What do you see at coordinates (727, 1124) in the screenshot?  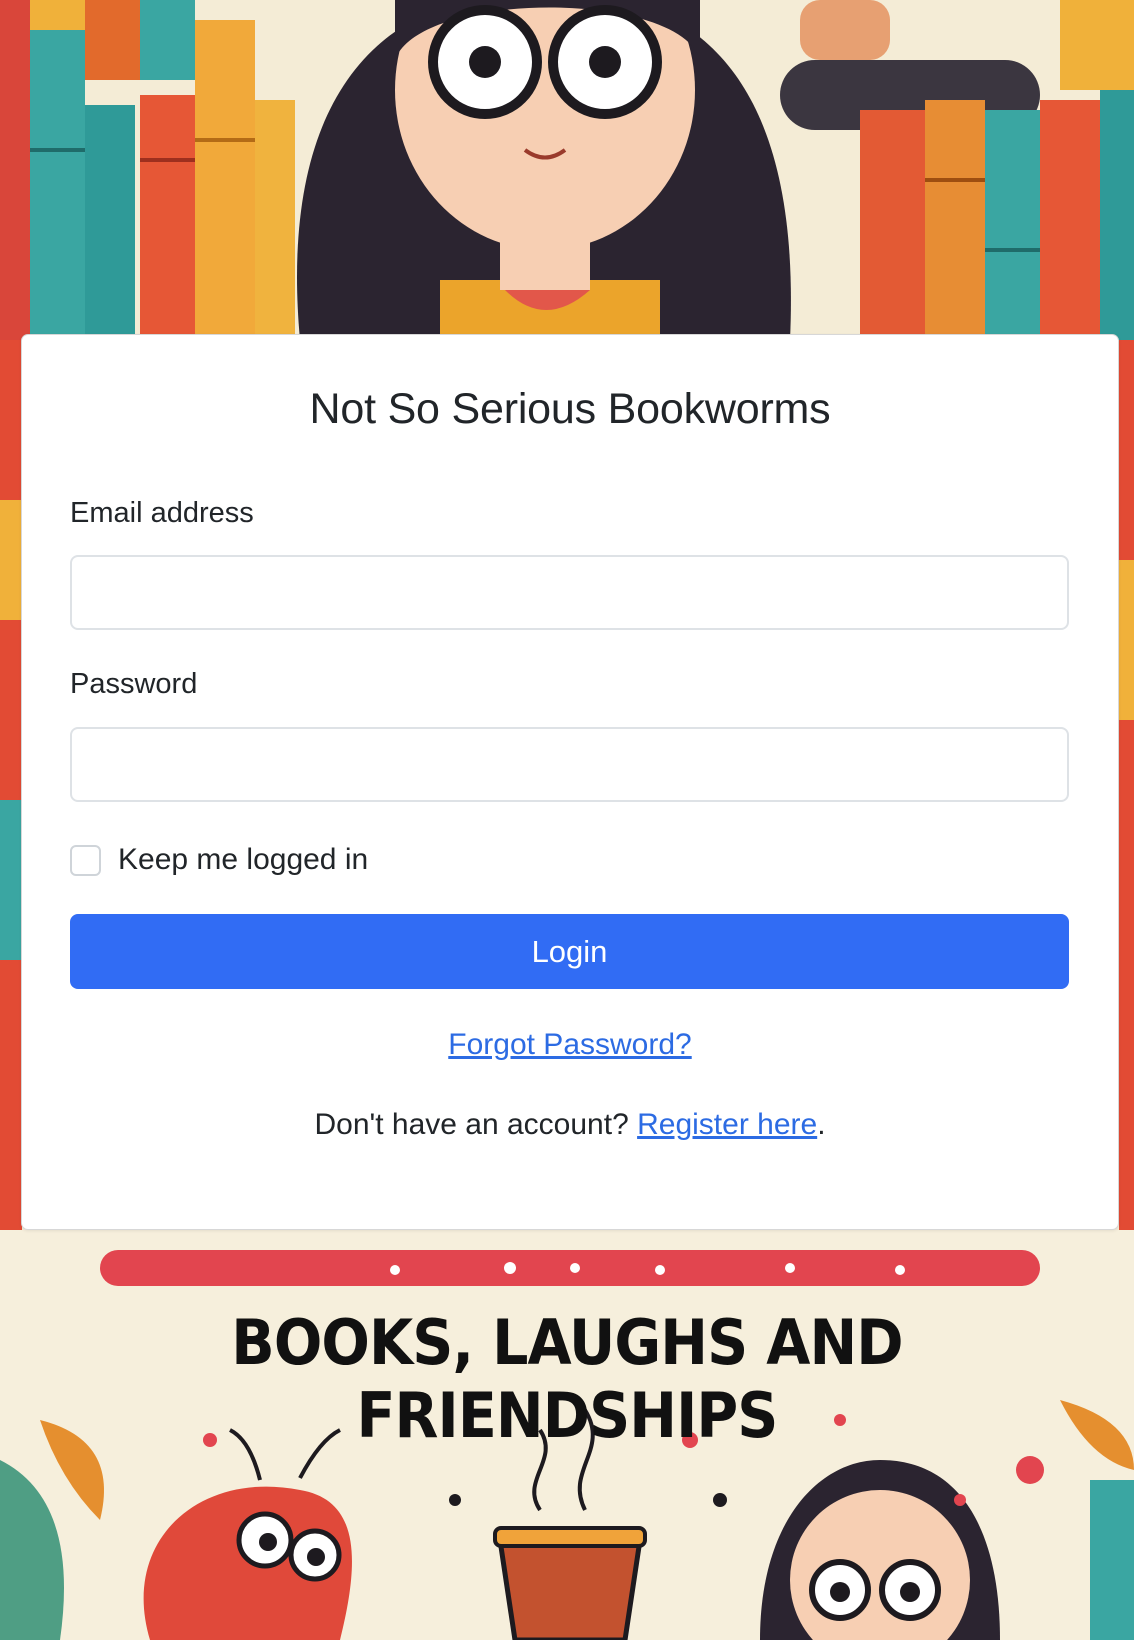 I see `register-link: Register here` at bounding box center [727, 1124].